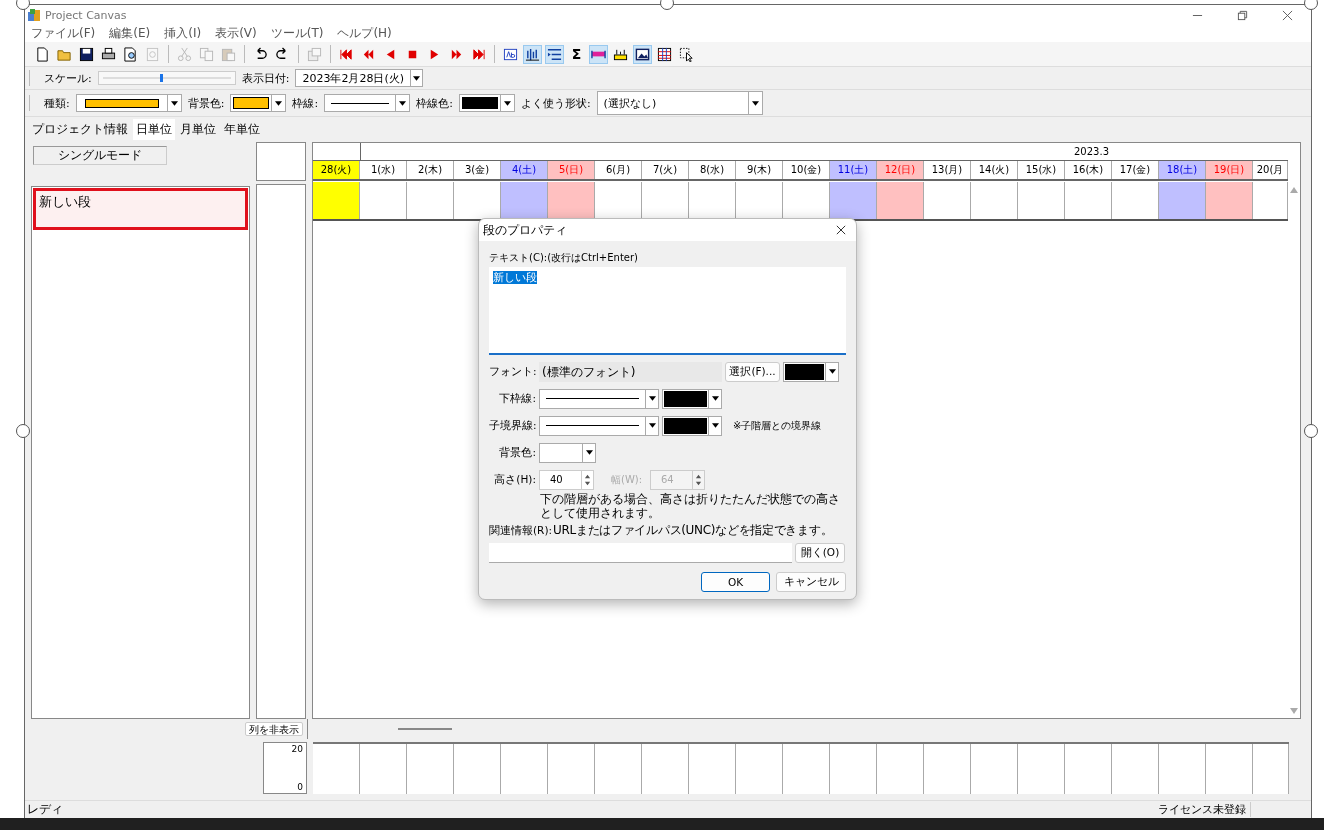 This screenshot has height=830, width=1324. Describe the element at coordinates (599, 425) in the screenshot. I see `child-line-style-dropdown` at that location.